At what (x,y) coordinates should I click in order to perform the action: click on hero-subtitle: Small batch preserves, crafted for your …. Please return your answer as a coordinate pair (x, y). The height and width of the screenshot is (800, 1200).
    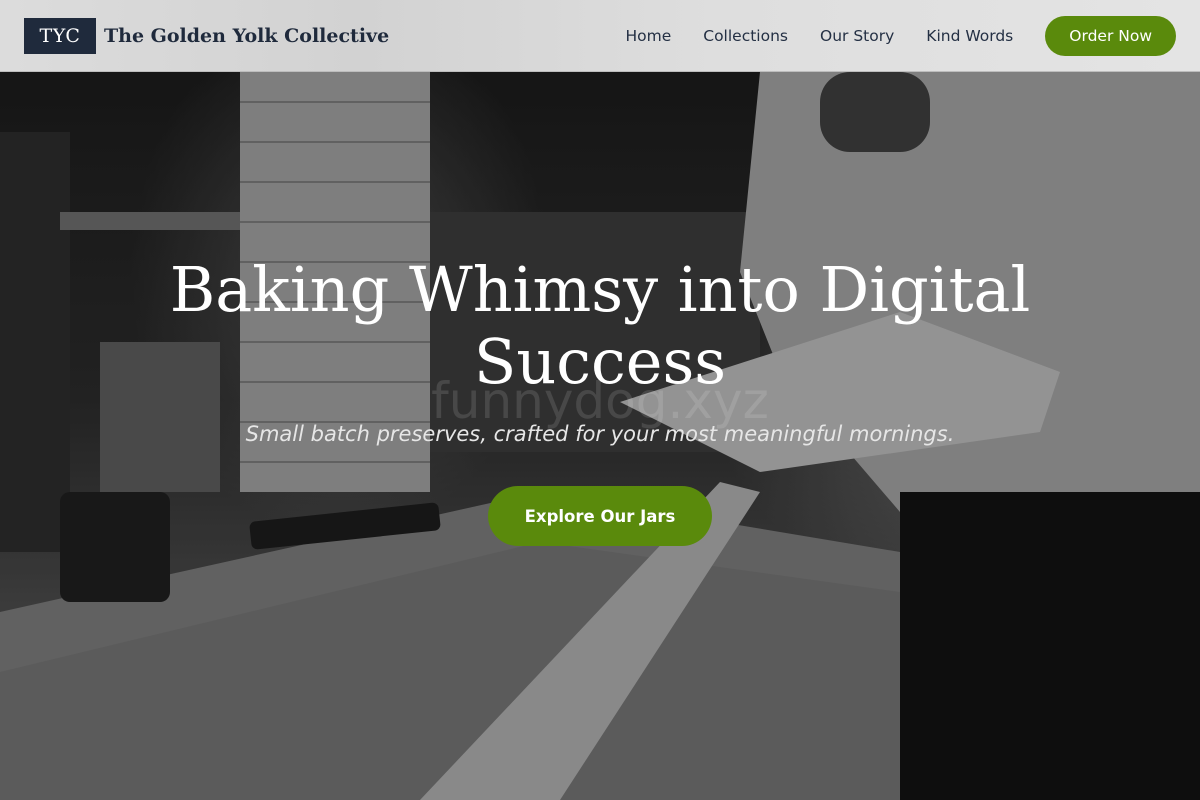
    Looking at the image, I should click on (600, 434).